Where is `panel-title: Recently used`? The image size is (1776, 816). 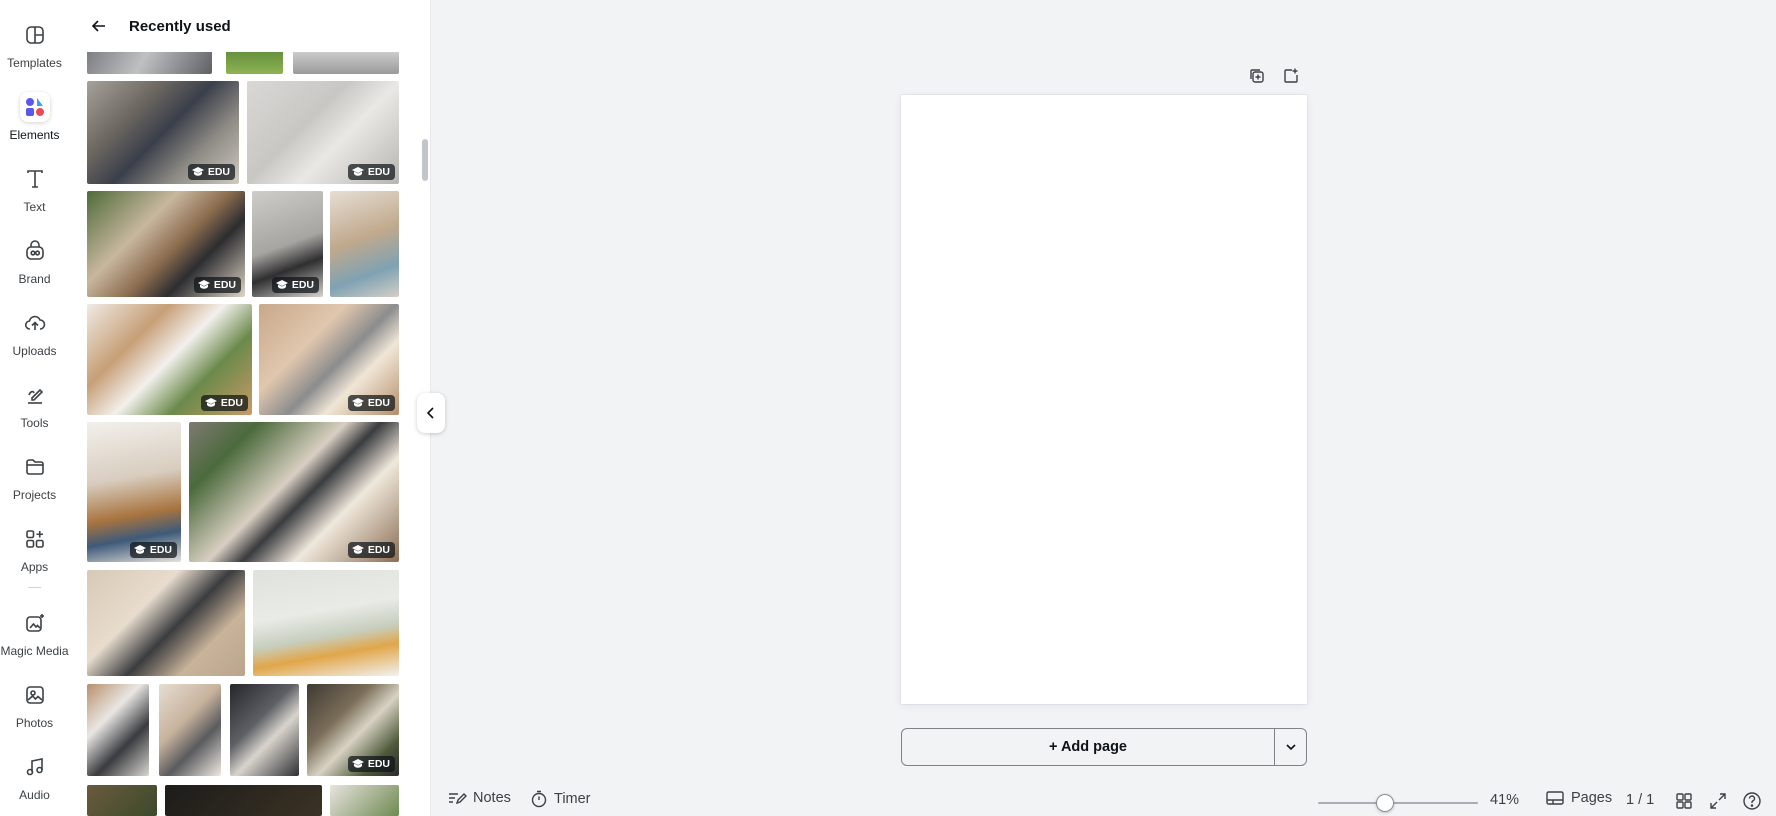 panel-title: Recently used is located at coordinates (180, 26).